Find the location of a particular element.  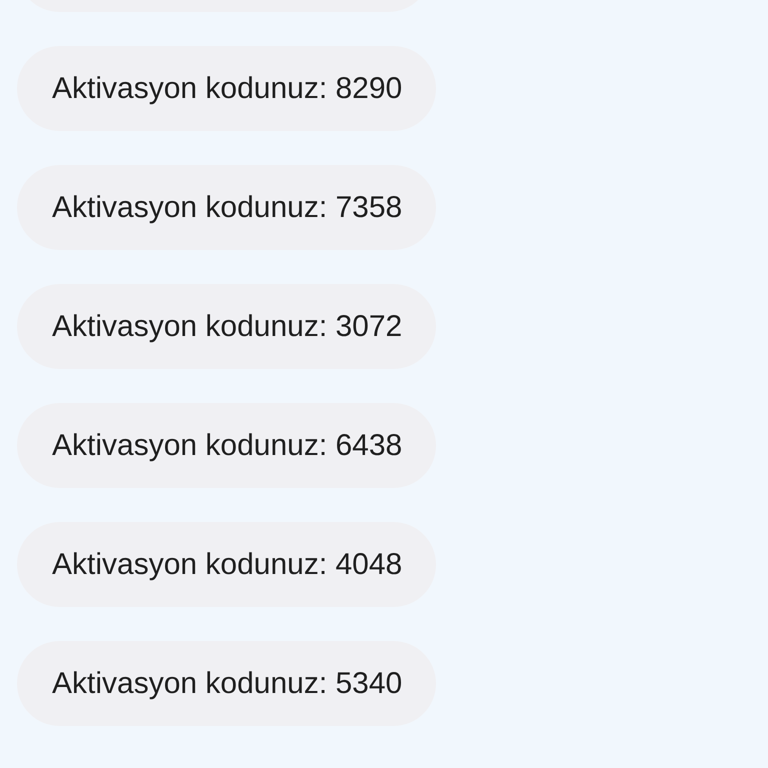

message-bubble: Aktivasyon kodunuz: 4048 is located at coordinates (226, 564).